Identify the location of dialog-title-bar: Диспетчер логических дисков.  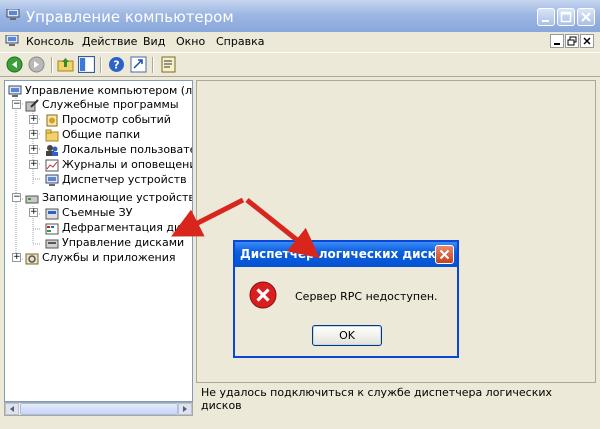
(346, 254).